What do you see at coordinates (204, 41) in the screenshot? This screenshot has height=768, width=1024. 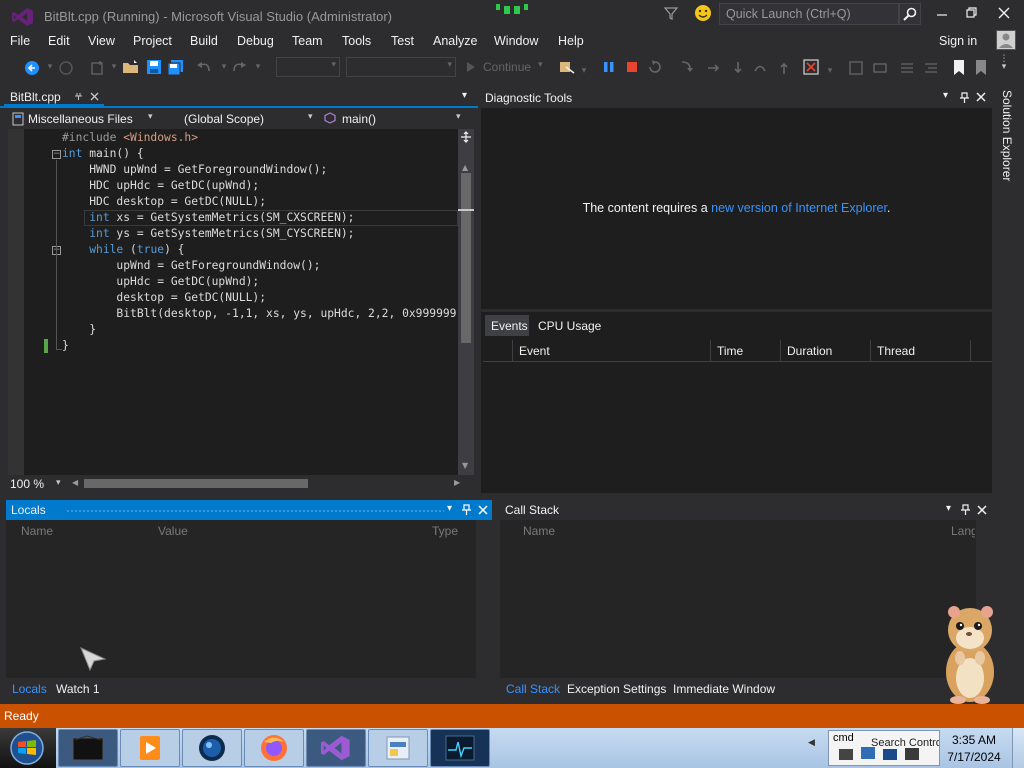 I see `menu-build: Build` at bounding box center [204, 41].